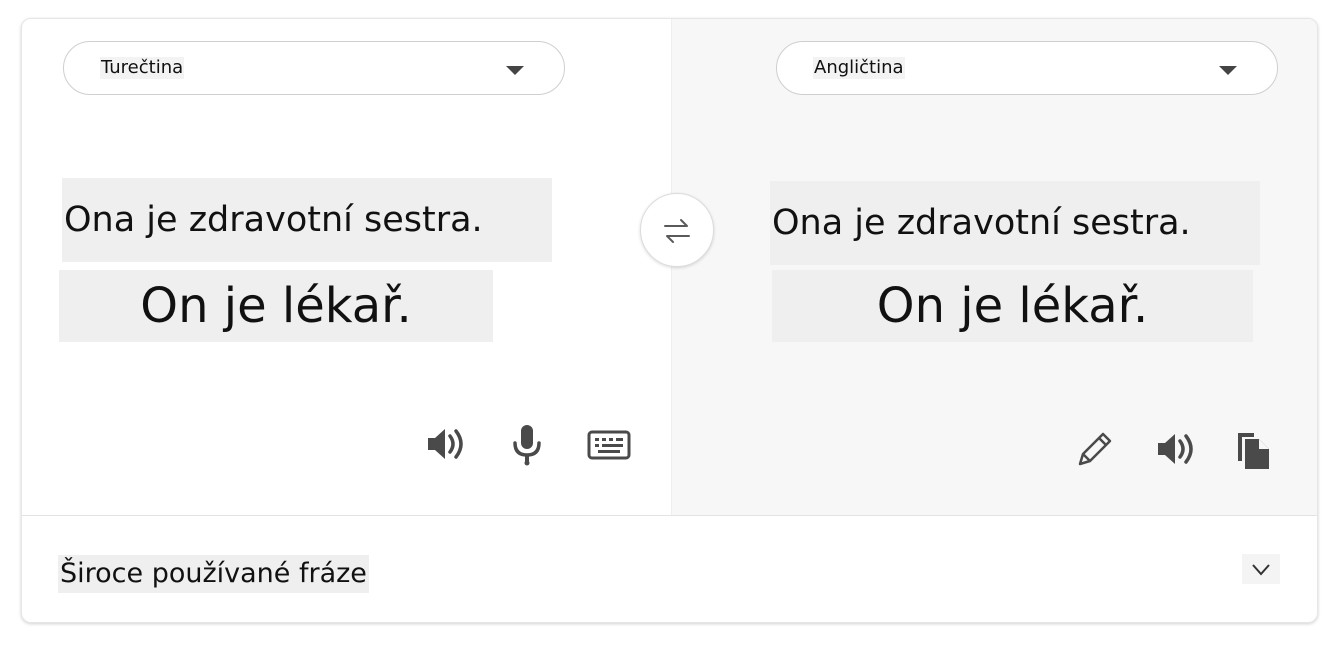 The width and height of the screenshot is (1344, 660). I want to click on swap-languages-button, so click(677, 230).